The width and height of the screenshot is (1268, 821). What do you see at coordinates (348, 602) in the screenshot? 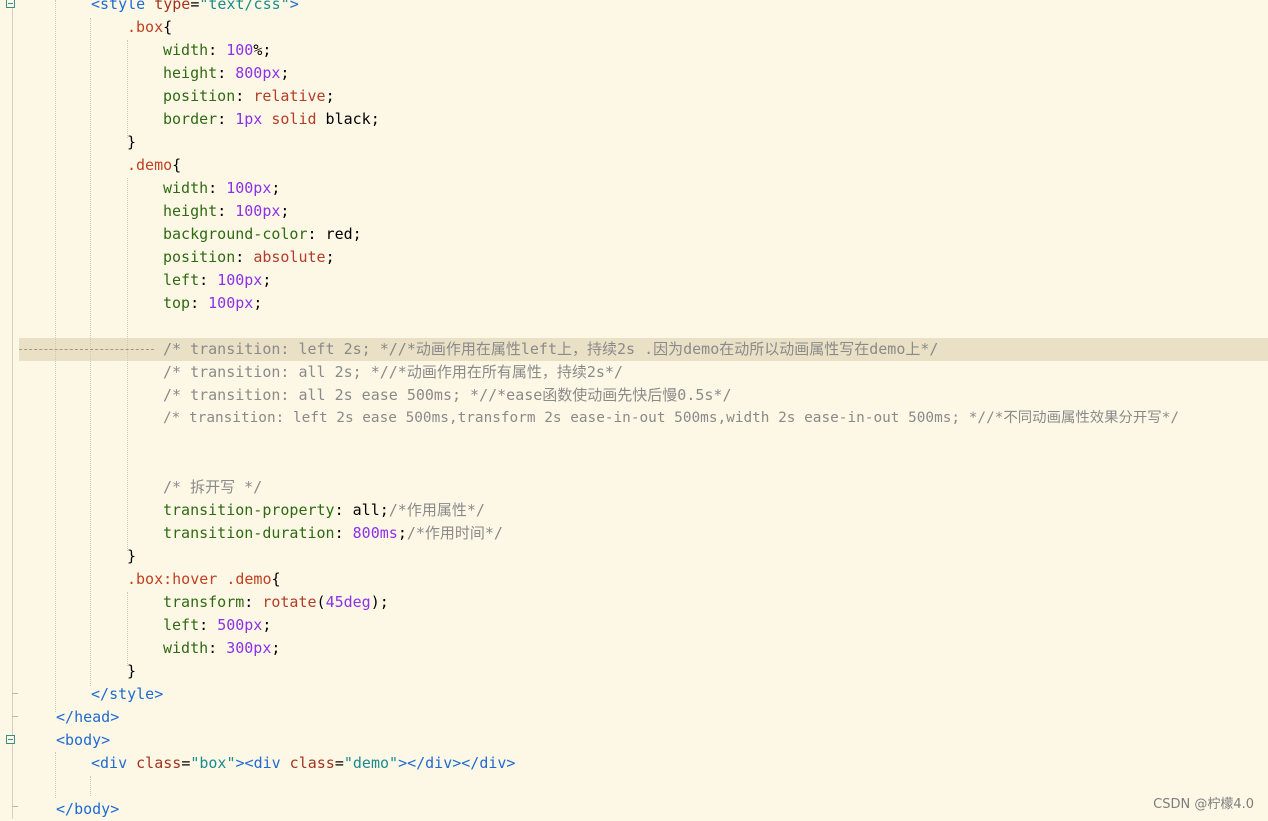
I see `code-token: 45deg` at bounding box center [348, 602].